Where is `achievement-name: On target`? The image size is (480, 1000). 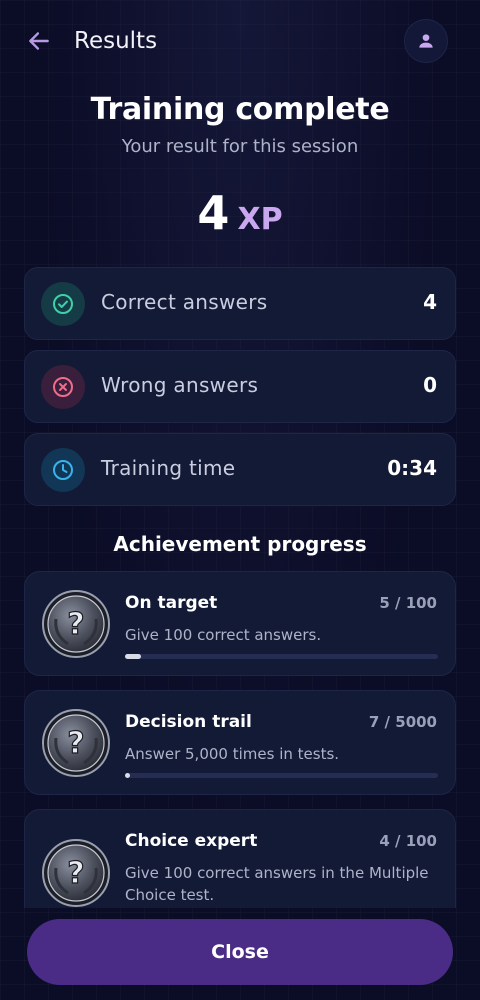
achievement-name: On target is located at coordinates (171, 603).